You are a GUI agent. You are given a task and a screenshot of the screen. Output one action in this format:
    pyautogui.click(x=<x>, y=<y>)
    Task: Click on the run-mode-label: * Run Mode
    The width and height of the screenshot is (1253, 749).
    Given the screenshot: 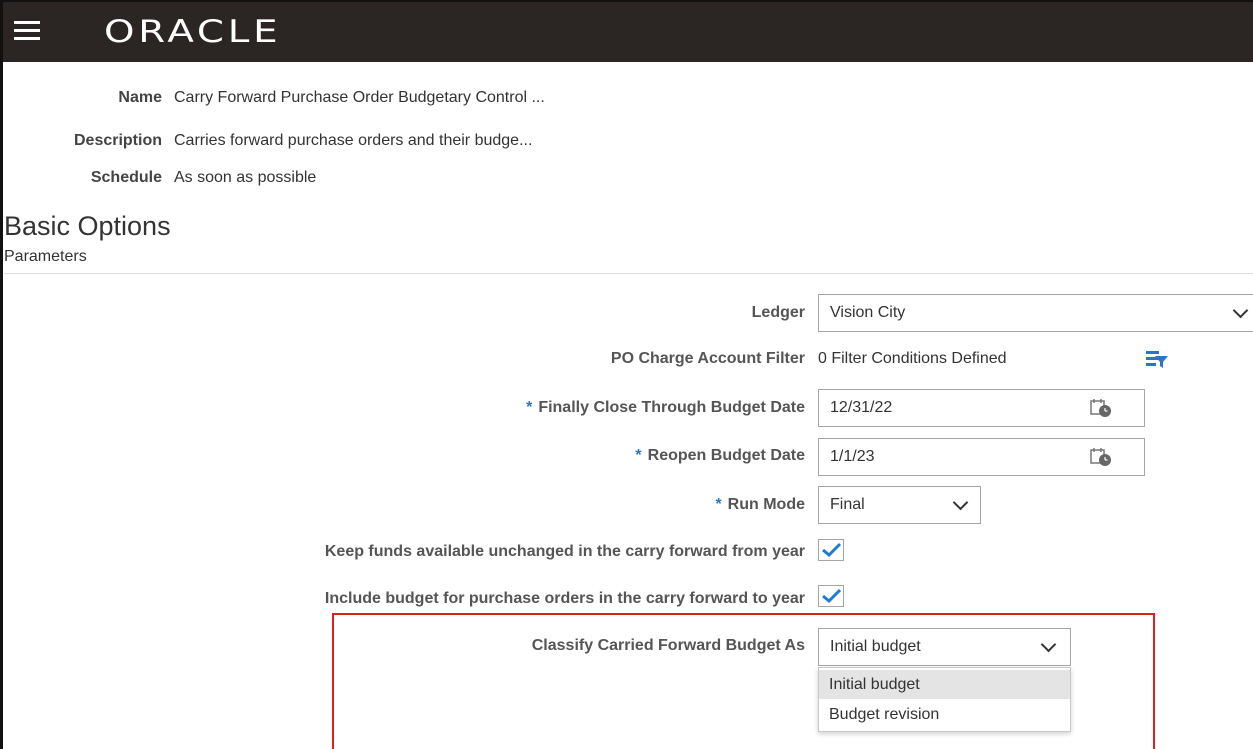 What is the action you would take?
    pyautogui.click(x=760, y=504)
    